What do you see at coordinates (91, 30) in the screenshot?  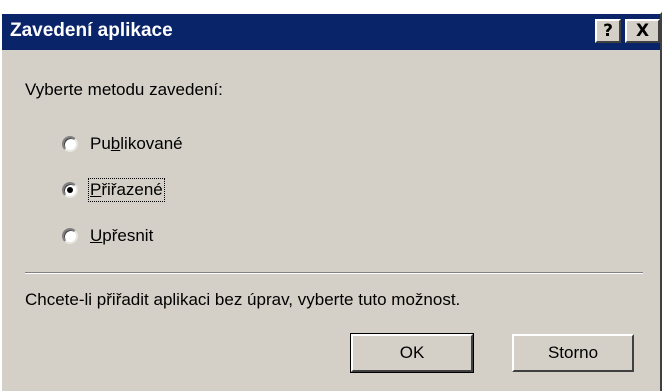 I see `window-title: Zavedení aplikace` at bounding box center [91, 30].